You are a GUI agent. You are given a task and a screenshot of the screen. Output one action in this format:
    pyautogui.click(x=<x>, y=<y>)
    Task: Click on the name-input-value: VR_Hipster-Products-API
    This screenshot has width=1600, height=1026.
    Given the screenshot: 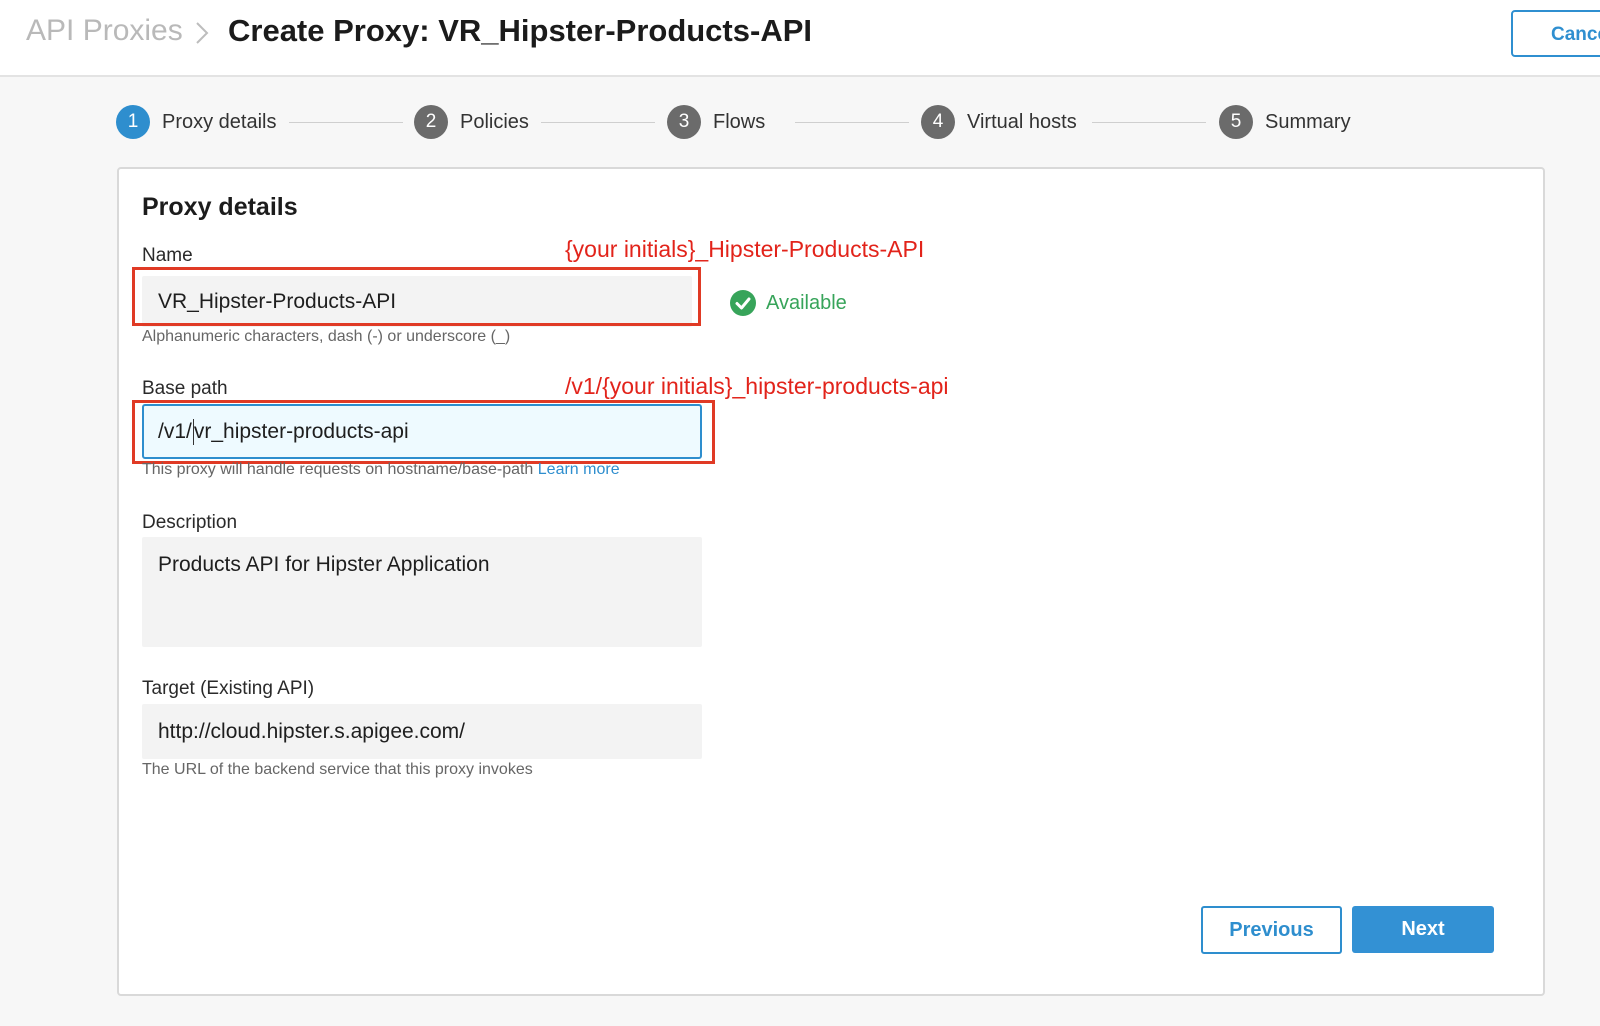 What is the action you would take?
    pyautogui.click(x=277, y=301)
    